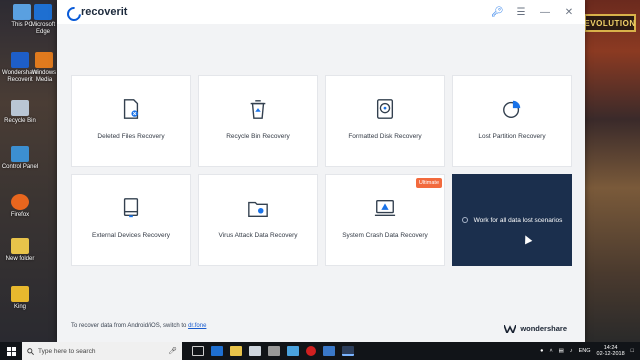 The image size is (640, 360). I want to click on king-icon, so click(20, 294).